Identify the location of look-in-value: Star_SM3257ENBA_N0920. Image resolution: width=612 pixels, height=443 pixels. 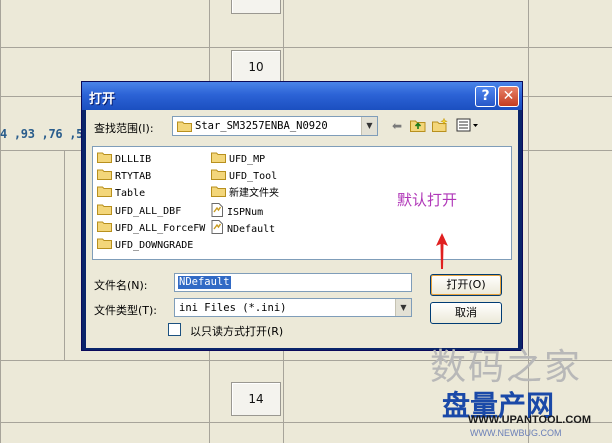
(261, 126).